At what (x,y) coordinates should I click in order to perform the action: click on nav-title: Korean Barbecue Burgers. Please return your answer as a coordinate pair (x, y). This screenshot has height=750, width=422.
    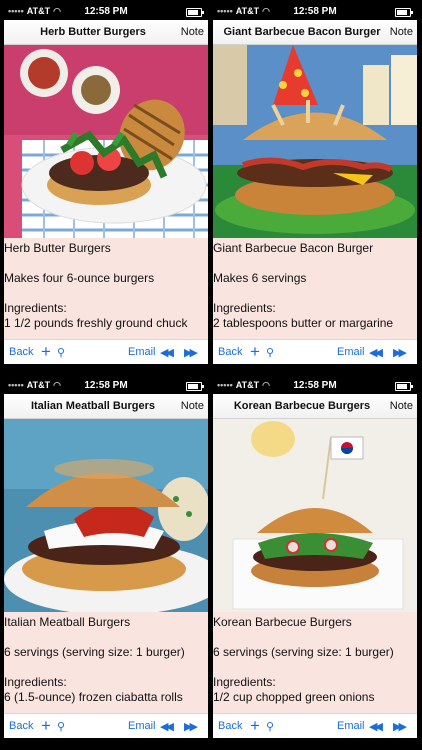
    Looking at the image, I should click on (302, 406).